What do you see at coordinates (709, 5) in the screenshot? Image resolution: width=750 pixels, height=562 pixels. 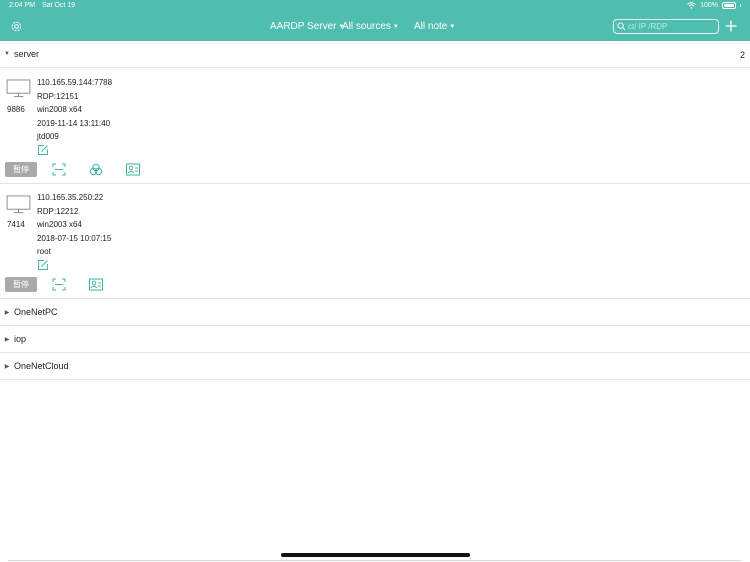 I see `battery-percent: 100%` at bounding box center [709, 5].